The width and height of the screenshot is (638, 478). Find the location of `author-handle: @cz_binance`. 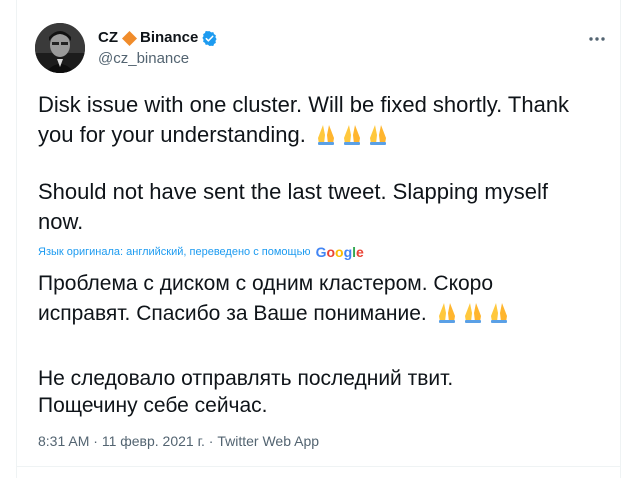

author-handle: @cz_binance is located at coordinates (143, 59).